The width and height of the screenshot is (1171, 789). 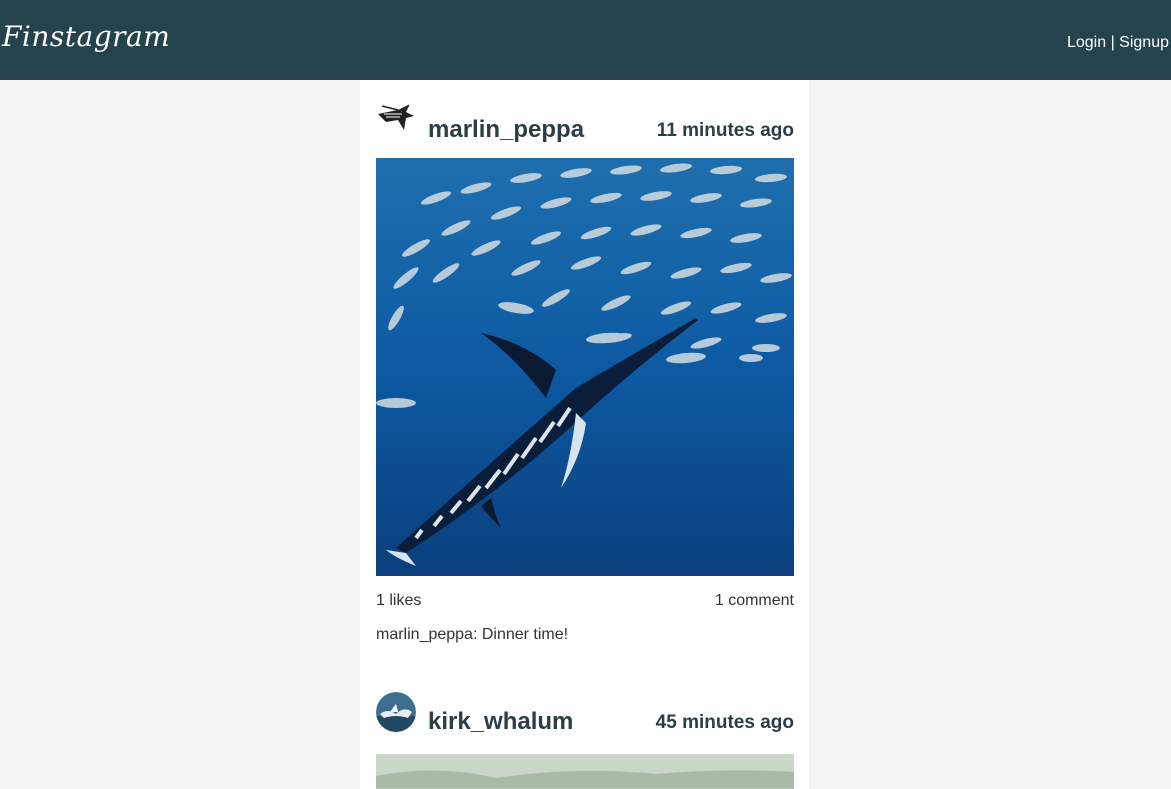 I want to click on marlin-avatar-icon, so click(x=396, y=120).